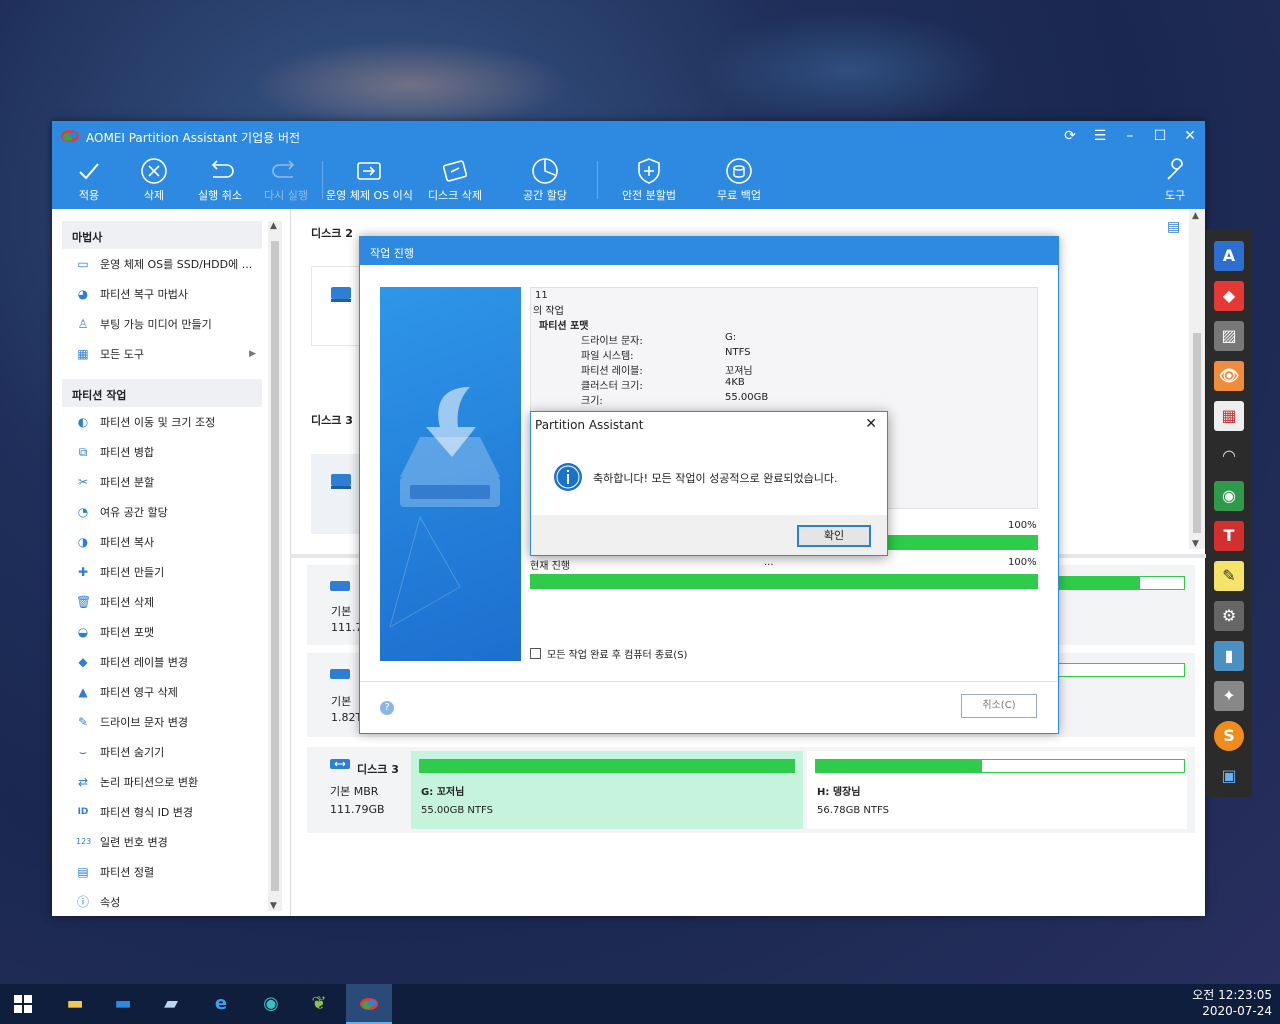  What do you see at coordinates (1229, 776) in the screenshot?
I see `dock-grid-icon: ▣` at bounding box center [1229, 776].